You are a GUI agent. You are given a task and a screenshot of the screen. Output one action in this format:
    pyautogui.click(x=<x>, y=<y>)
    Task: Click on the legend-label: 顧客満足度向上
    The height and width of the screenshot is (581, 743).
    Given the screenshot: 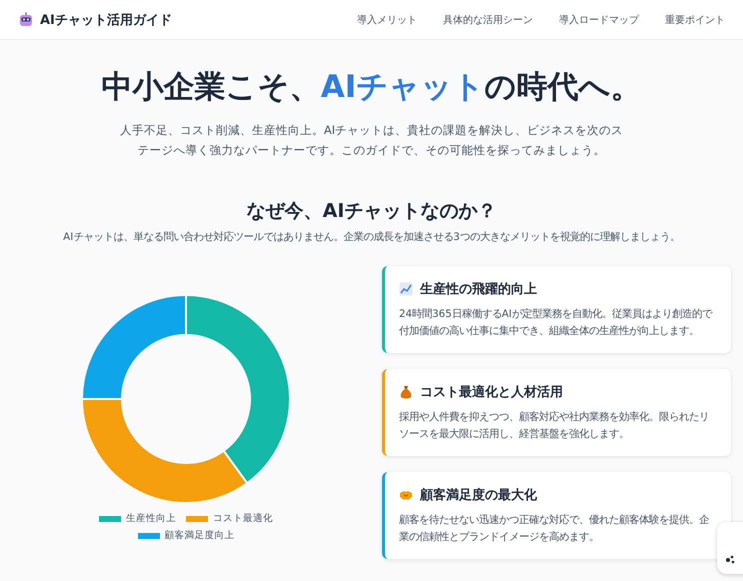 What is the action you would take?
    pyautogui.click(x=199, y=535)
    